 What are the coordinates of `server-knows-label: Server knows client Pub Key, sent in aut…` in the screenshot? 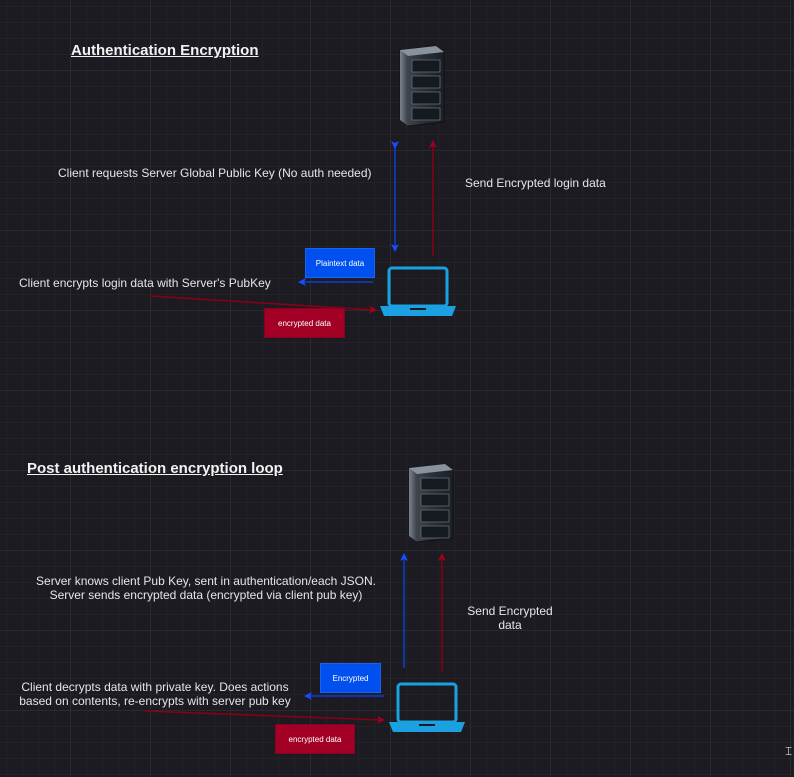 It's located at (206, 588).